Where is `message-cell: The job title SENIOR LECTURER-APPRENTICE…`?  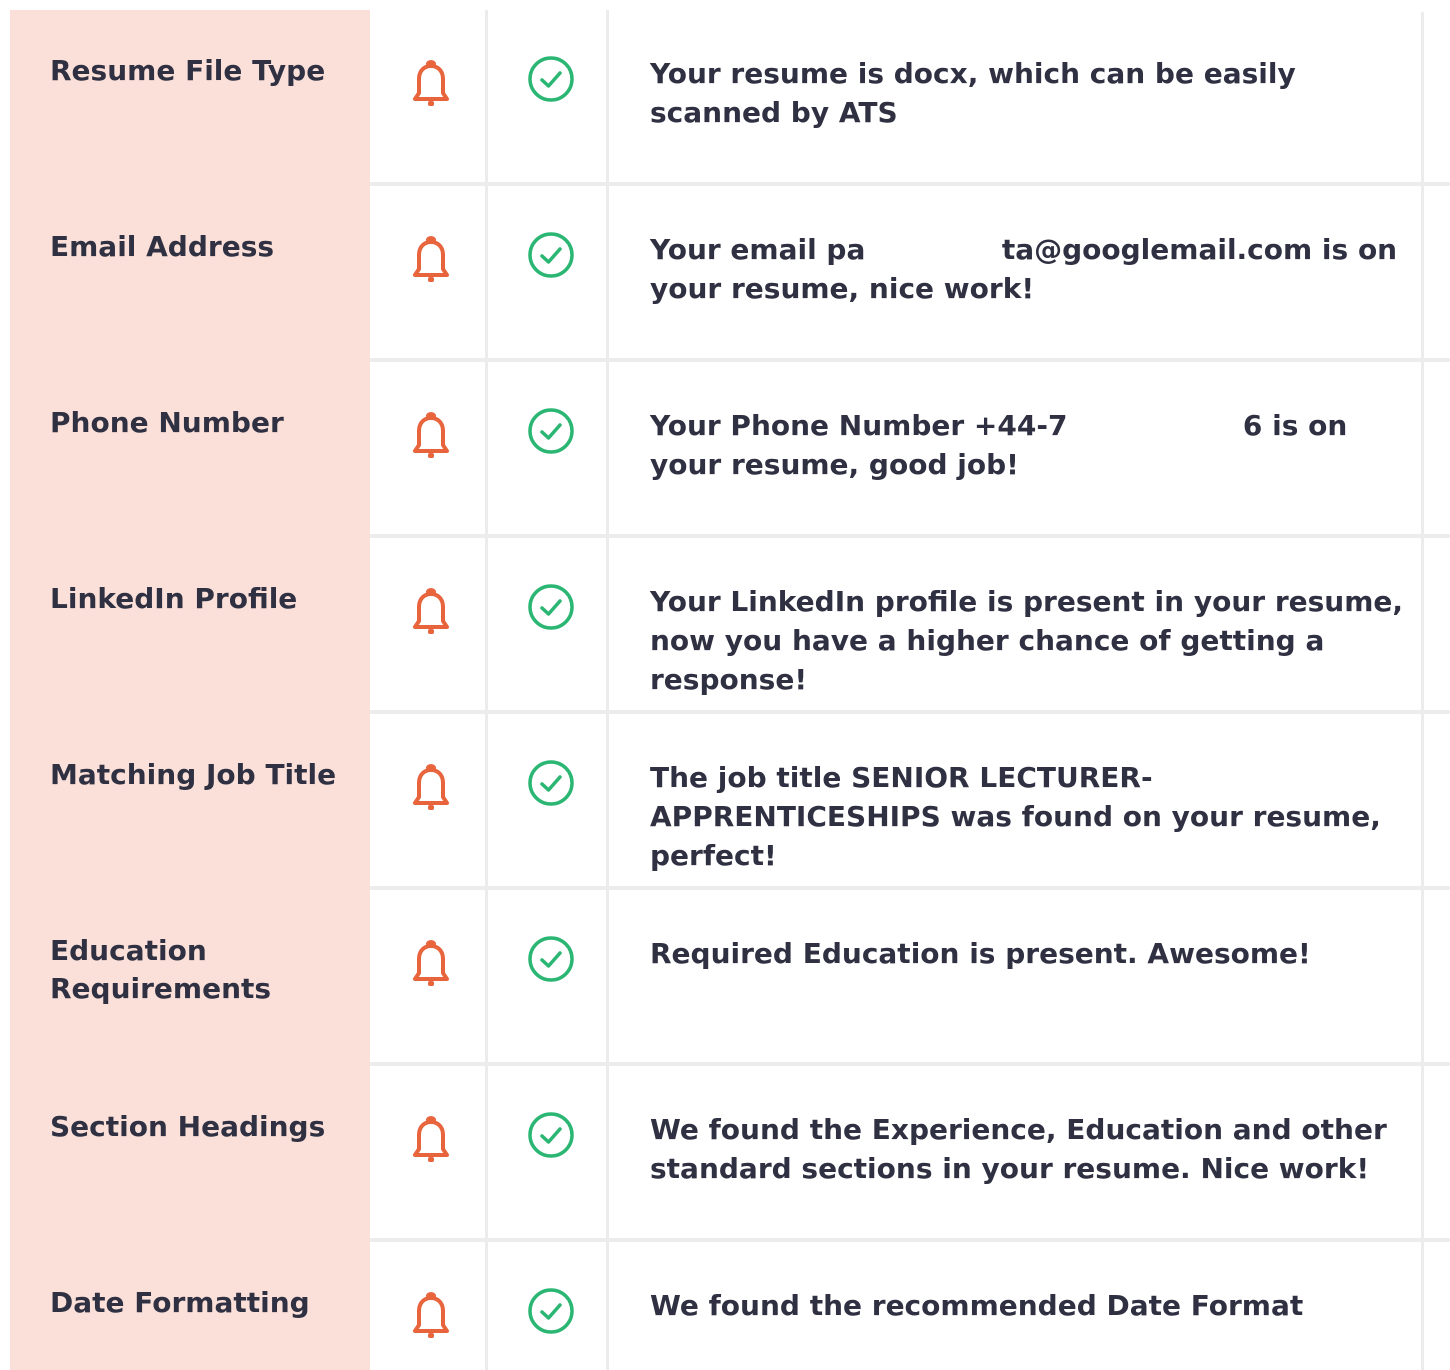
message-cell: The job title SENIOR LECTURER-APPRENTICE… is located at coordinates (1015, 800).